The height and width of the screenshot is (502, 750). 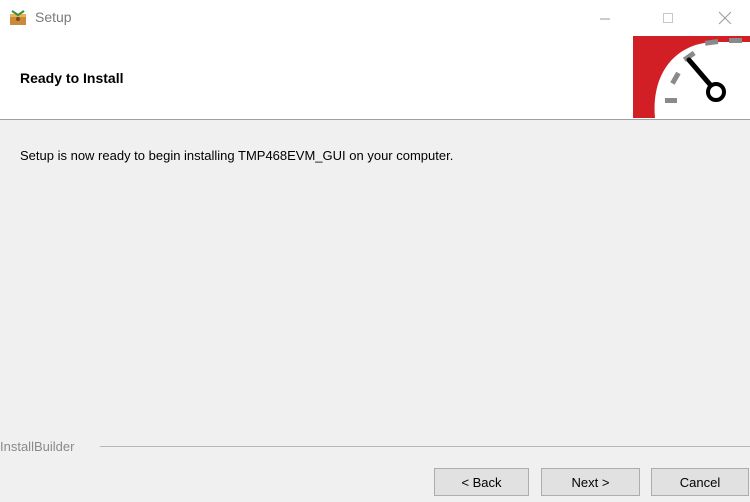 I want to click on close-button, so click(x=725, y=18).